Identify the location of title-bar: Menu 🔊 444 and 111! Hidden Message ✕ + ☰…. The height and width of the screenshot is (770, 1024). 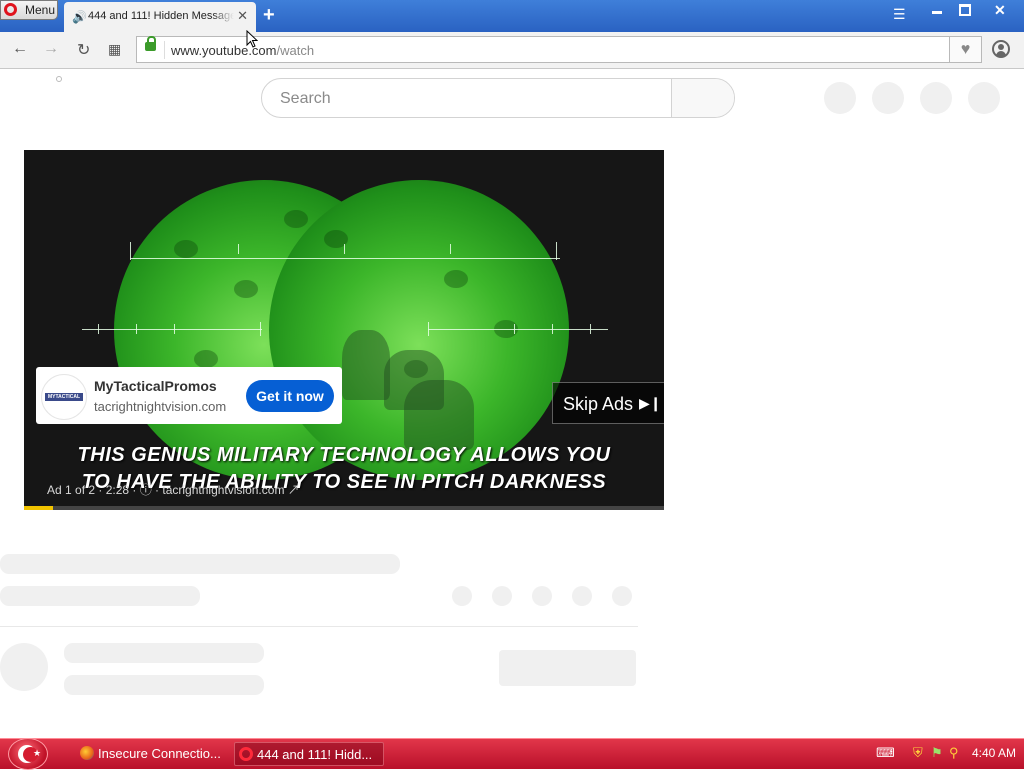
(512, 16).